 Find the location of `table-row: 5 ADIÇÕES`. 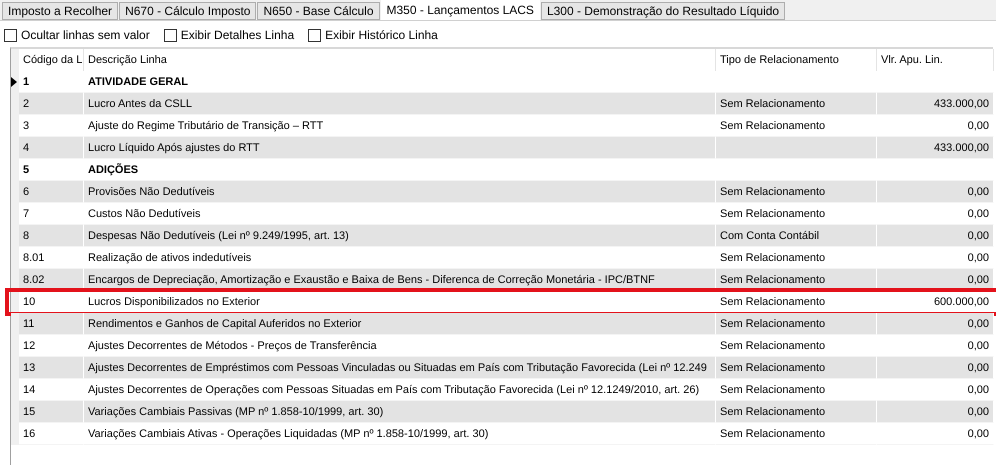

table-row: 5 ADIÇÕES is located at coordinates (502, 170).